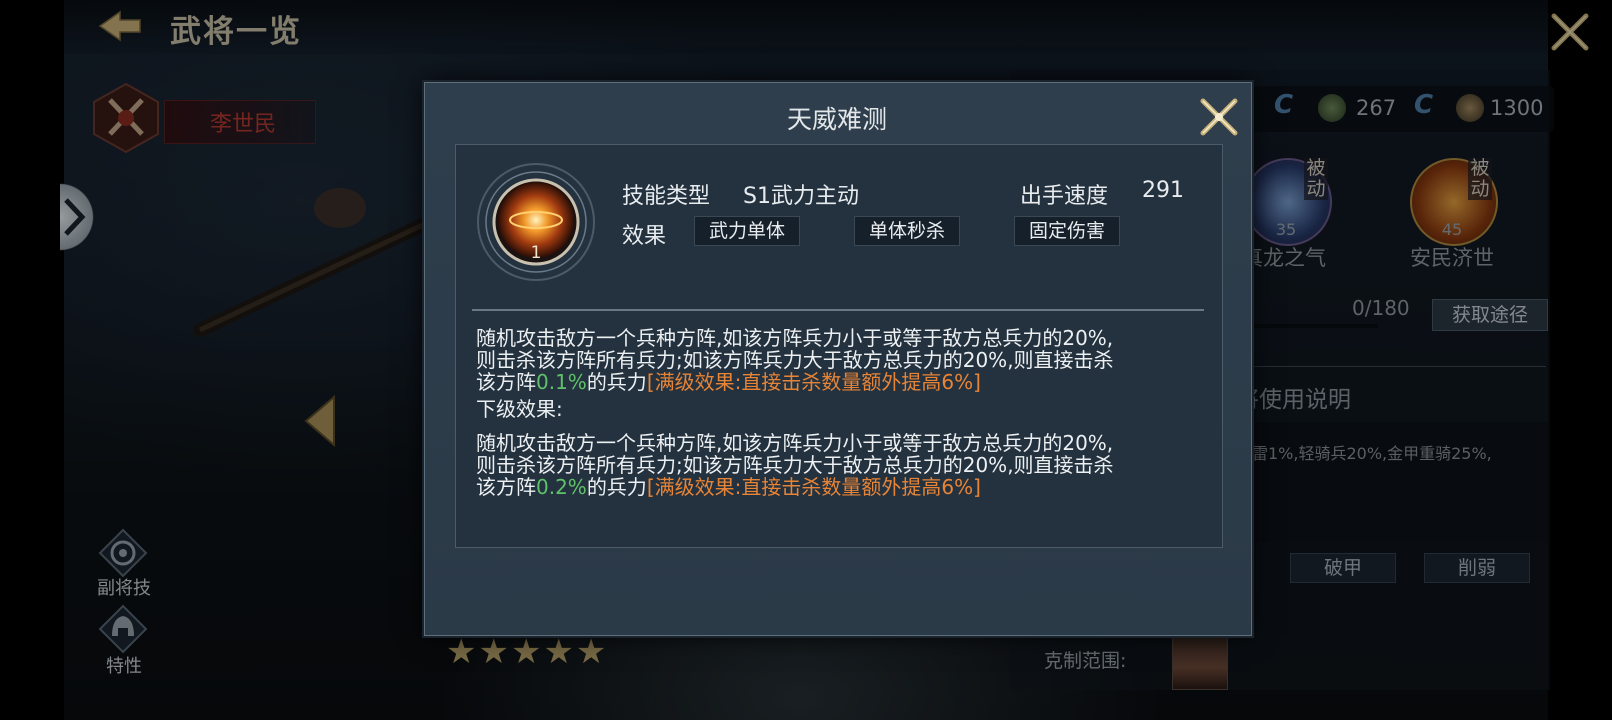 The width and height of the screenshot is (1612, 720). I want to click on effect-tag: 单体秒杀, so click(907, 231).